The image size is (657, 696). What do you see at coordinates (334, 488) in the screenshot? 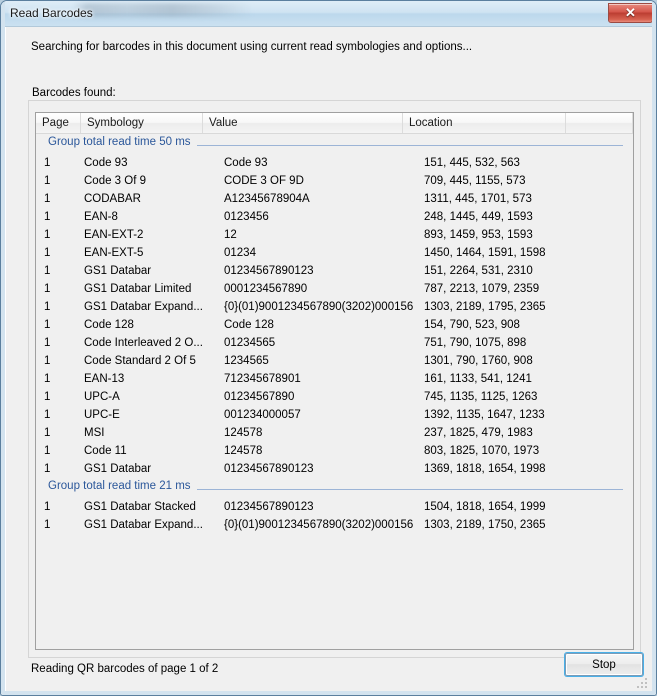
I see `group-header: Group total read time 21 ms` at bounding box center [334, 488].